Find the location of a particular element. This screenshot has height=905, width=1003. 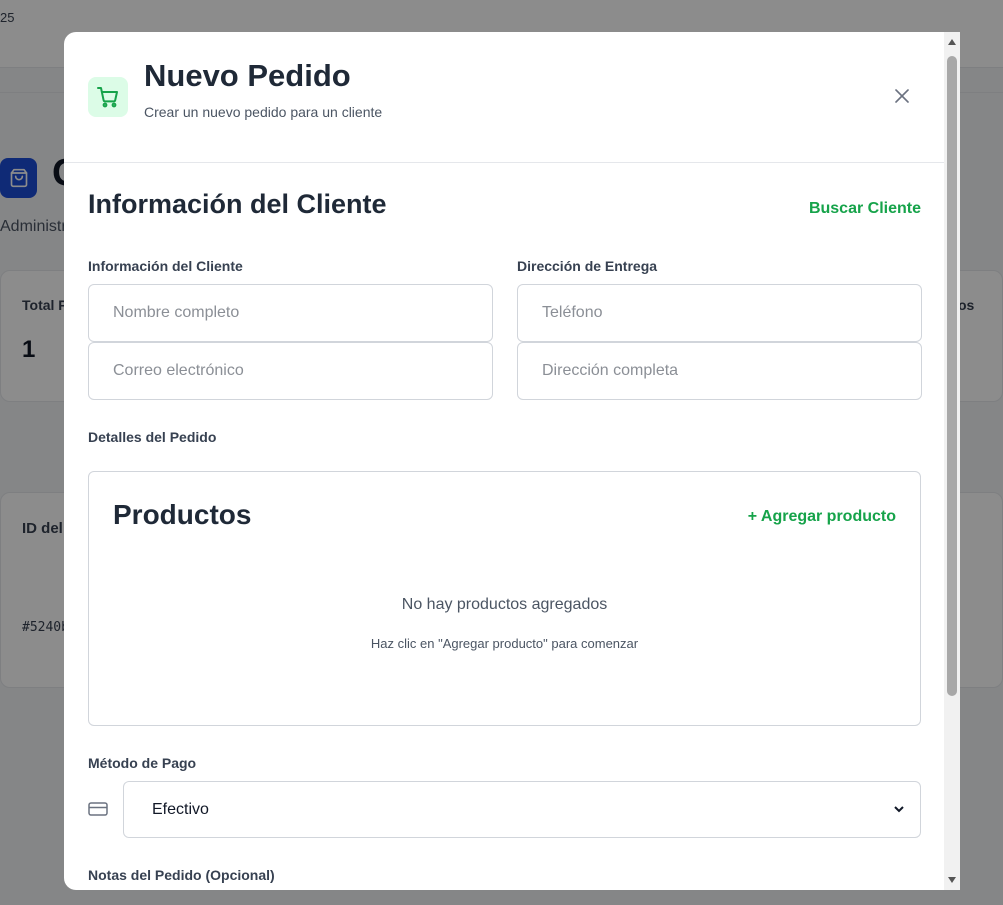

order-details-label: Detalles del Pedido is located at coordinates (152, 437).